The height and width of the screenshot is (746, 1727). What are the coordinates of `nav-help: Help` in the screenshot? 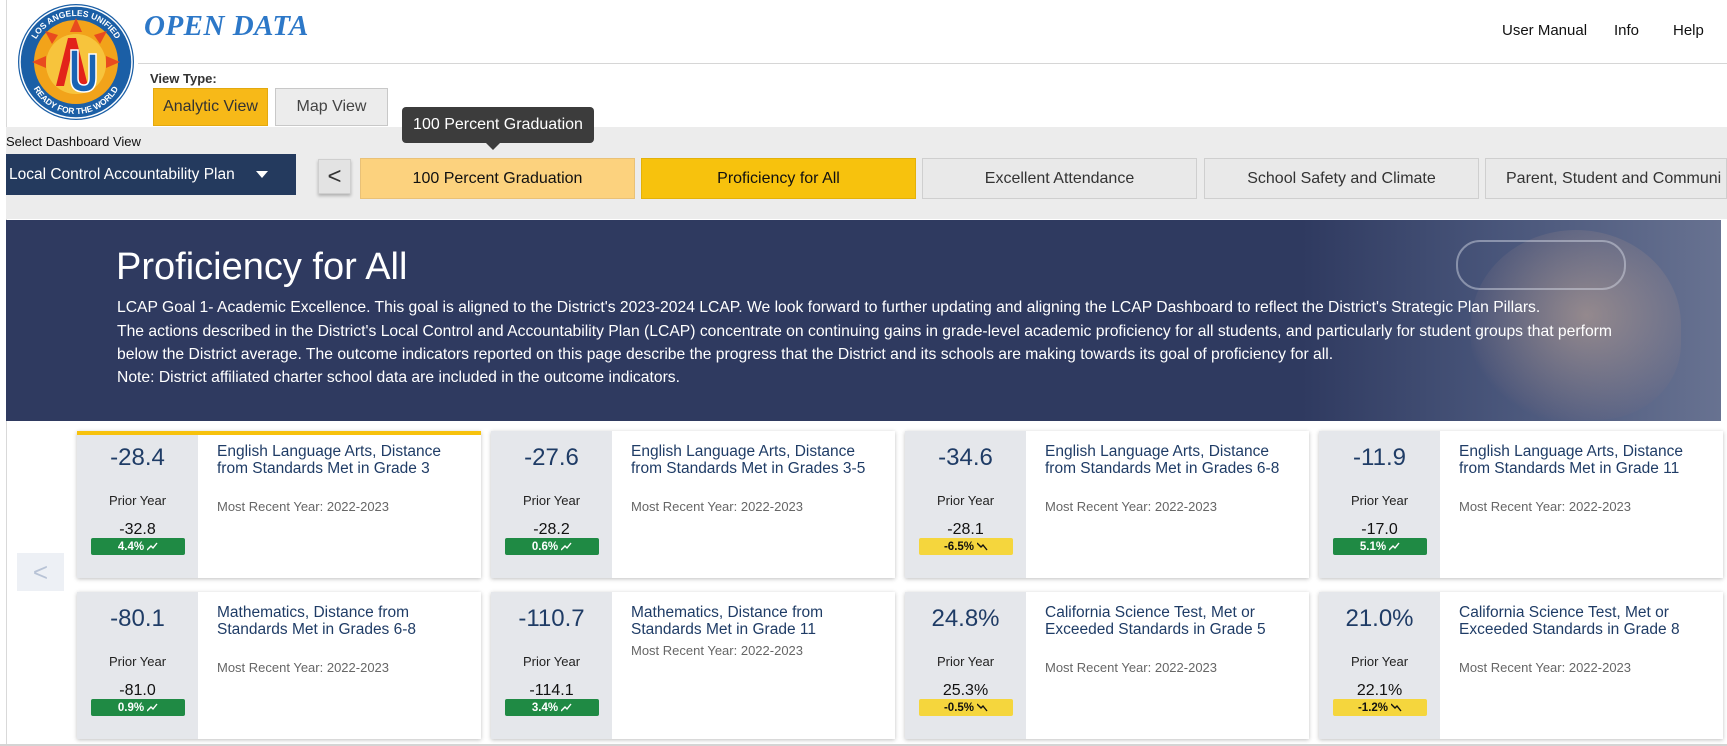 It's located at (1688, 30).